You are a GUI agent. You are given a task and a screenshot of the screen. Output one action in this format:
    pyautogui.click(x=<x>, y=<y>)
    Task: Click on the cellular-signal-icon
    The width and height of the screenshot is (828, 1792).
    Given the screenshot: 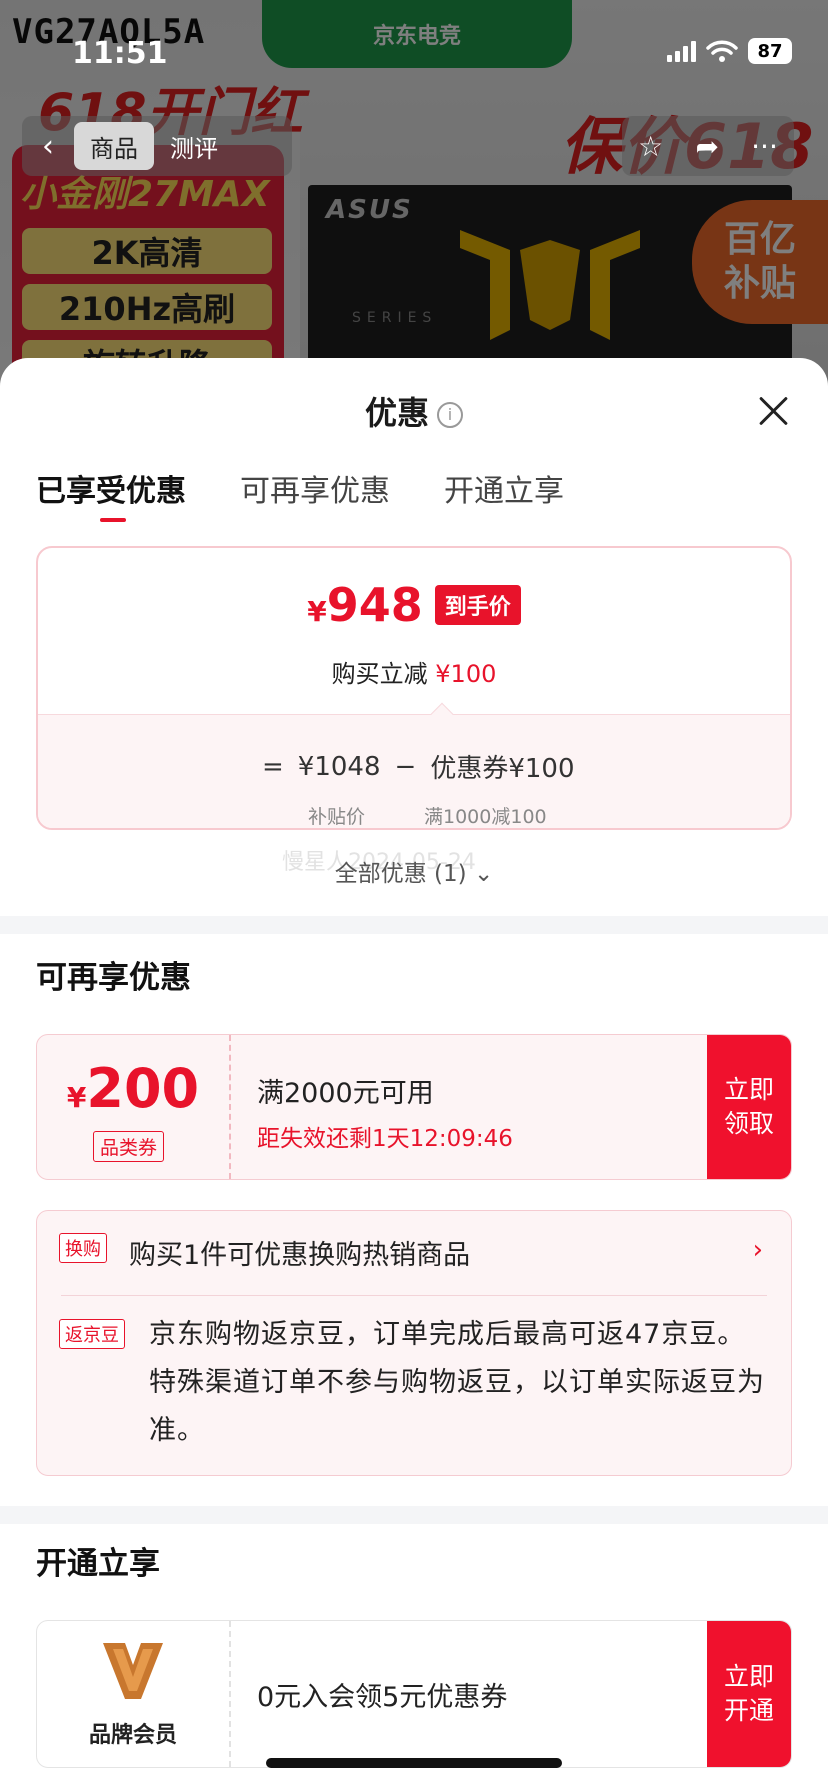 What is the action you would take?
    pyautogui.click(x=681, y=51)
    